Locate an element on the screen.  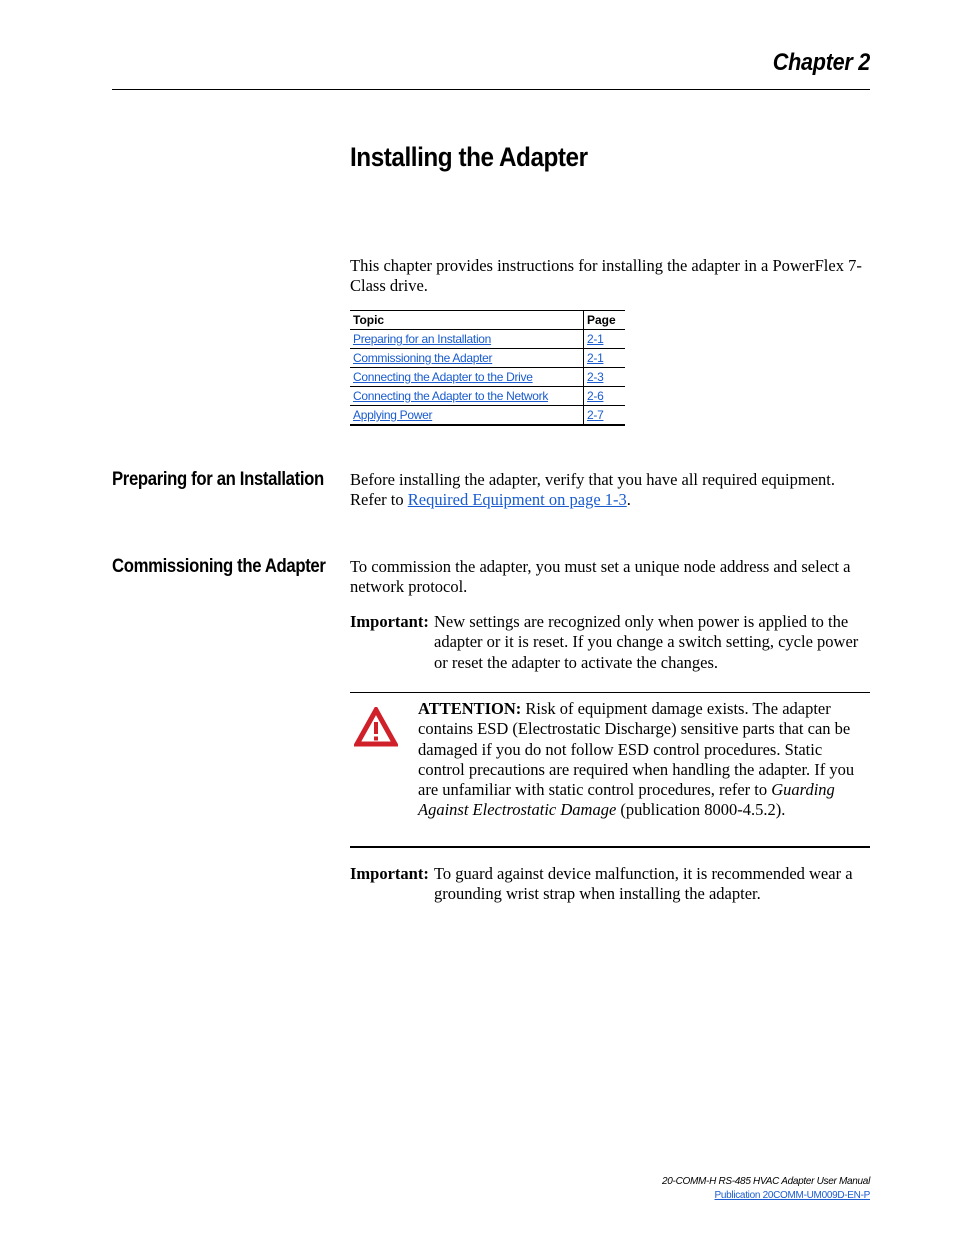
header-divider is located at coordinates (491, 89).